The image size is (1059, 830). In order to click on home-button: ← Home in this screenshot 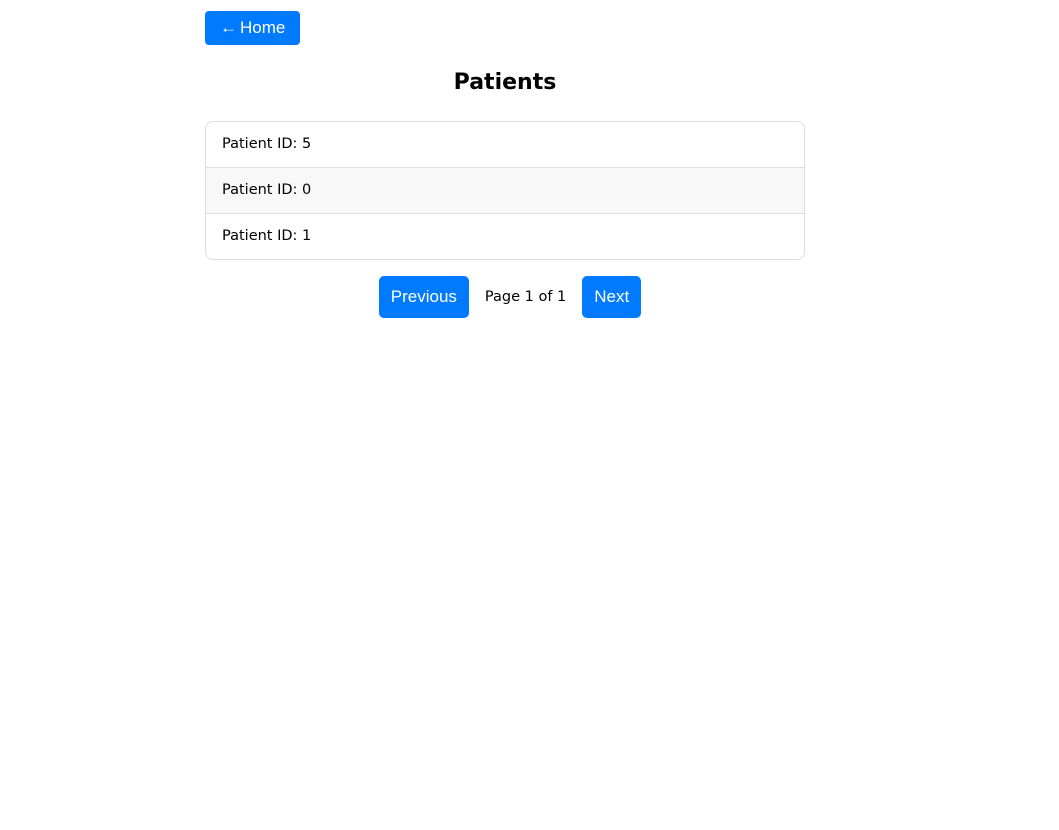, I will do `click(253, 28)`.